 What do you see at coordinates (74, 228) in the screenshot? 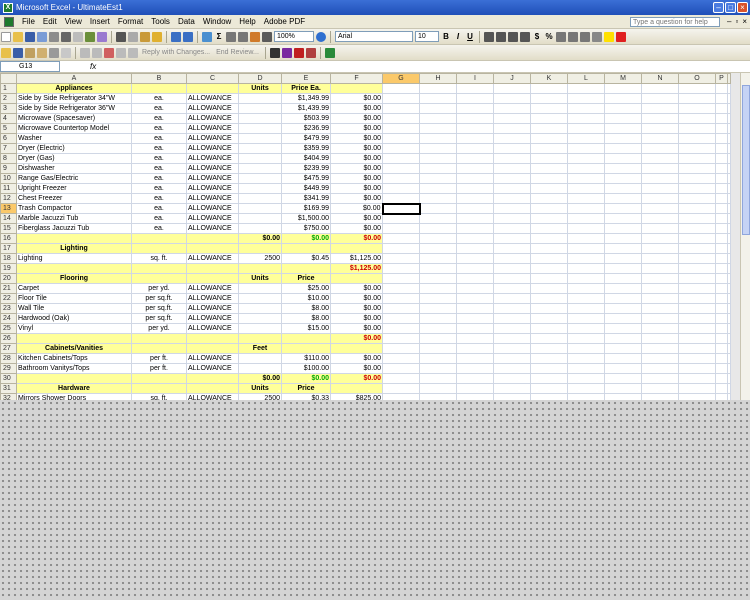
I see `cell-a15: Fiberglass Jacuzzi Tub` at bounding box center [74, 228].